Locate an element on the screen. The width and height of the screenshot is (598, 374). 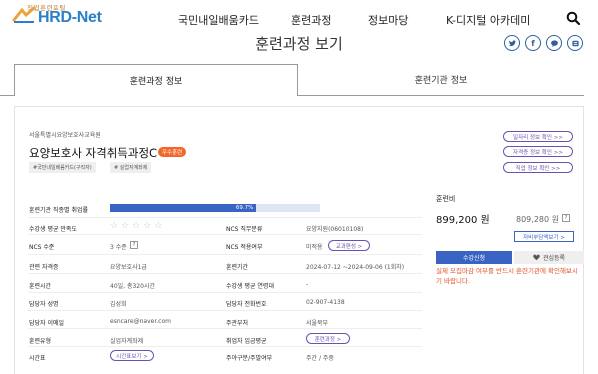
hours-label: 훈련시간 is located at coordinates (40, 286).